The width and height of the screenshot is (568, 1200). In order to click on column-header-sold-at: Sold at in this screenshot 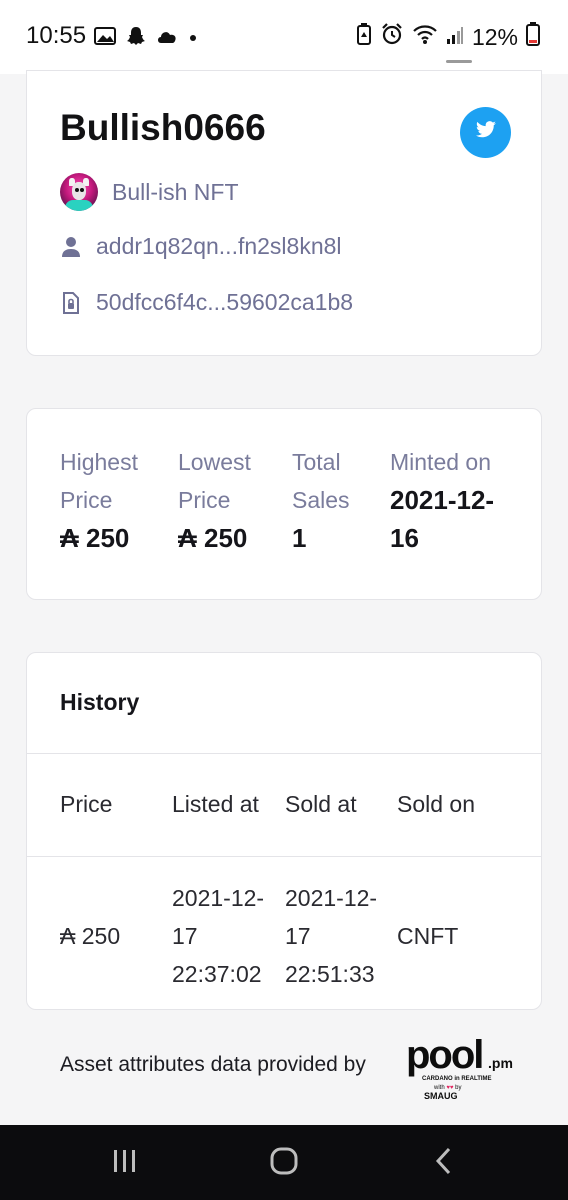, I will do `click(321, 804)`.